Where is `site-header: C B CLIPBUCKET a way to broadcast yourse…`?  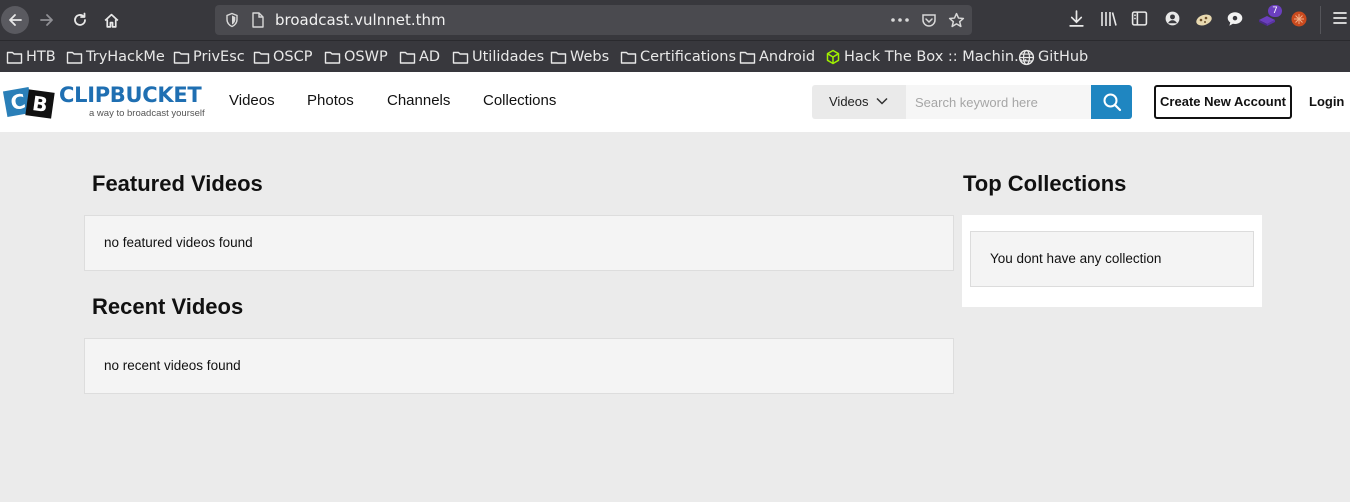 site-header: C B CLIPBUCKET a way to broadcast yourse… is located at coordinates (675, 102).